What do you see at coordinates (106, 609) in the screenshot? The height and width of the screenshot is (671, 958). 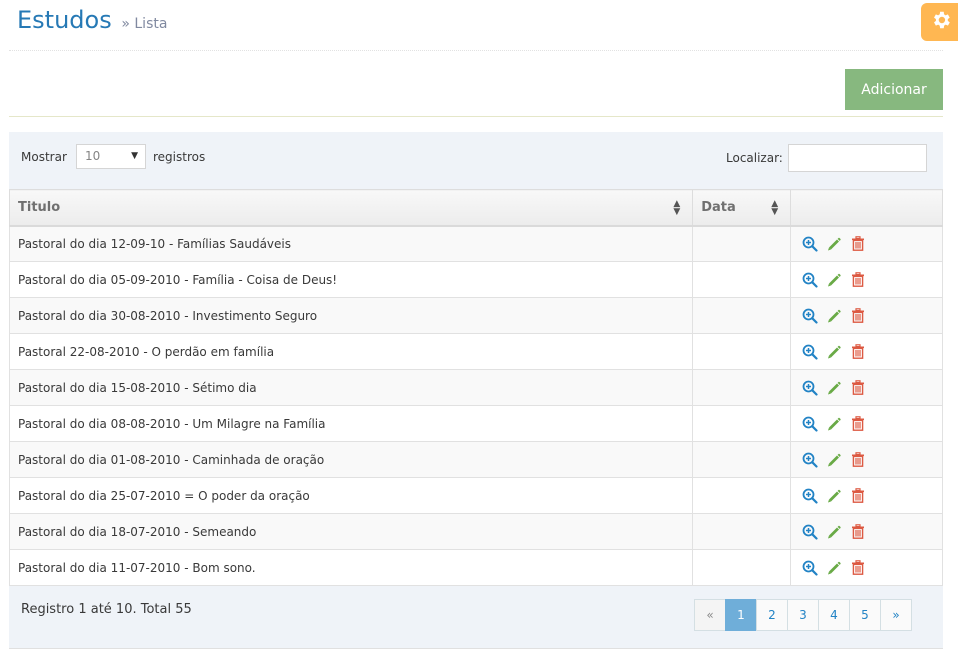 I see `records-info: Registro 1 até 10. Total 55` at bounding box center [106, 609].